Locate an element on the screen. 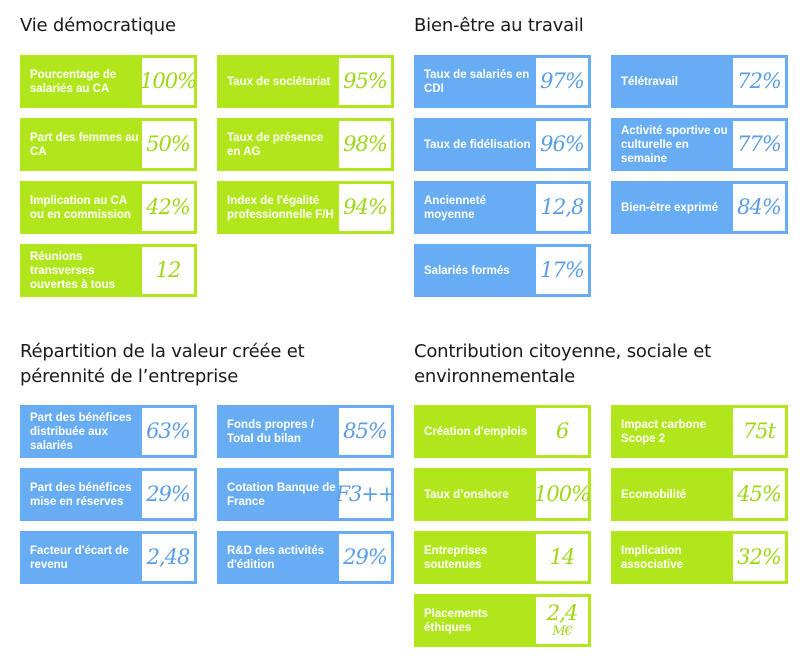  section-title-line: Répartition de la valeur créée et is located at coordinates (162, 351).